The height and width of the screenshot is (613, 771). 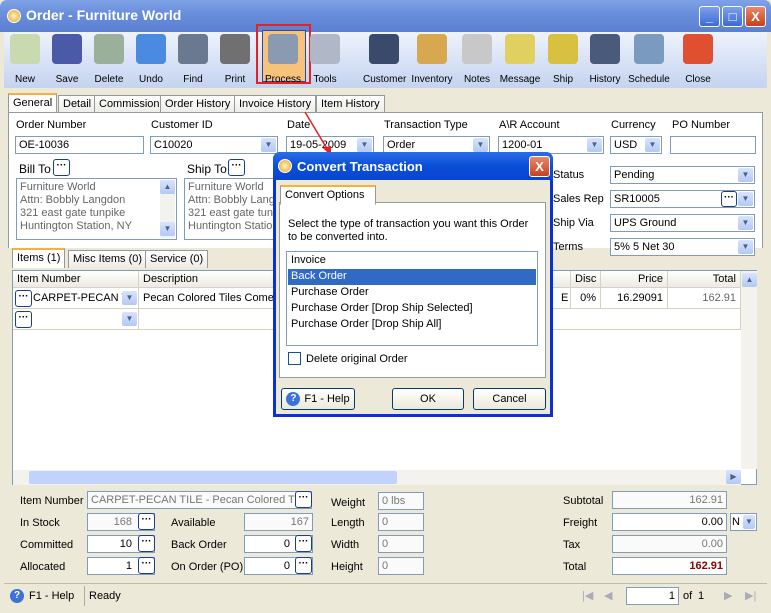 I want to click on cancel-button: Cancel, so click(x=509, y=399).